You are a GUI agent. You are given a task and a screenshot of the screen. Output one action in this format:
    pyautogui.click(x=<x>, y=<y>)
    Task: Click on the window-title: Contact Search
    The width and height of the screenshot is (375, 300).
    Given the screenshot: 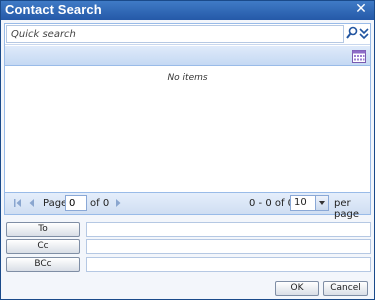 What is the action you would take?
    pyautogui.click(x=53, y=9)
    